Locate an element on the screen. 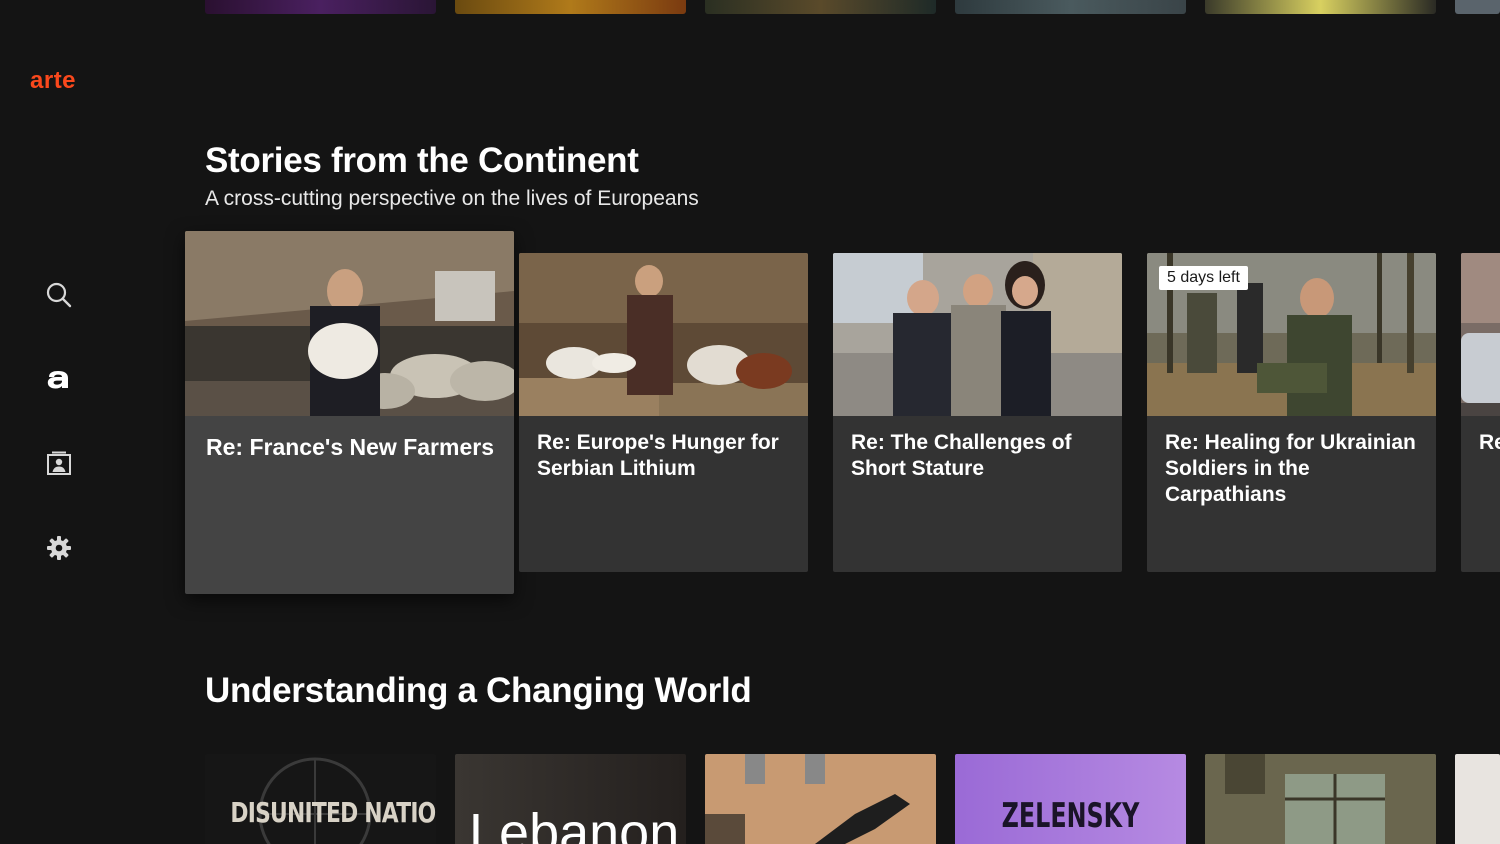 The width and height of the screenshot is (1500, 844). program-card: Re: Hu is located at coordinates (1480, 412).